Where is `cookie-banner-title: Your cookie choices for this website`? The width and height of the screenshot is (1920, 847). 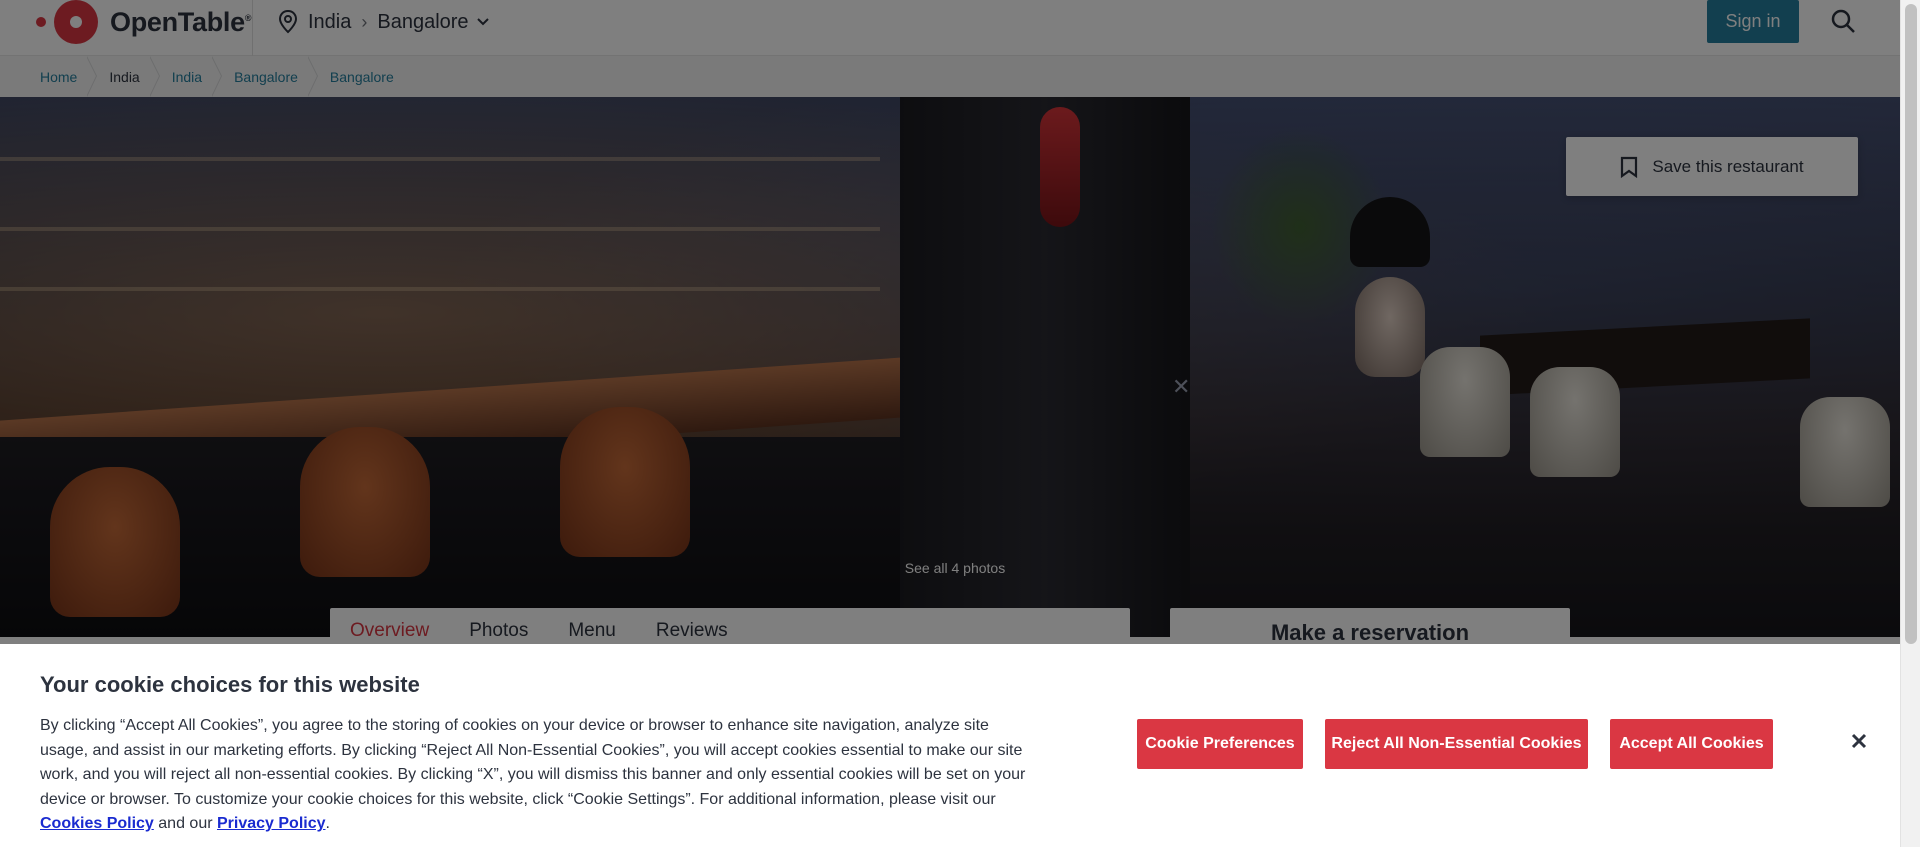 cookie-banner-title: Your cookie choices for this website is located at coordinates (230, 684).